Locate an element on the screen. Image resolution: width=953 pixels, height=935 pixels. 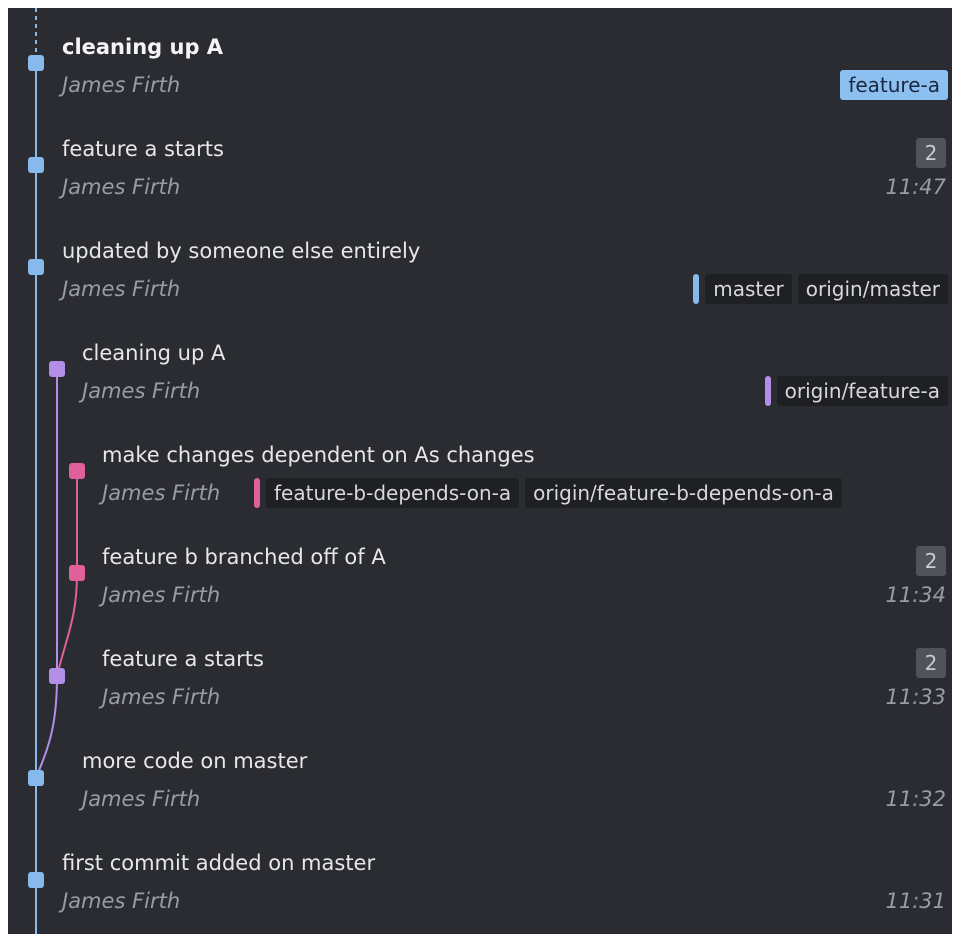
branch-tag: feature-b-depends-on-a is located at coordinates (393, 493).